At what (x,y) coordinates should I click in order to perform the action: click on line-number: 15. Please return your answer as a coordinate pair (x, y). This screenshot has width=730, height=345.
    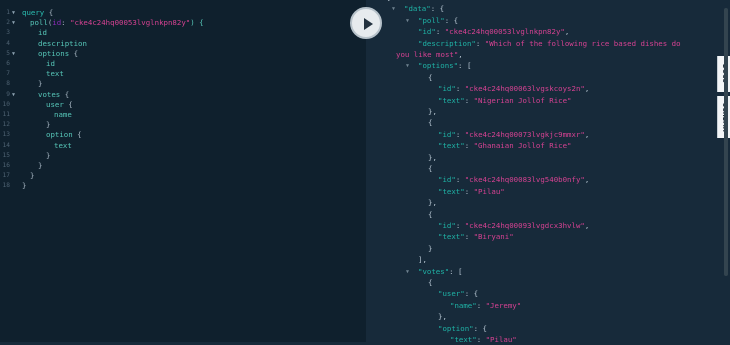
    Looking at the image, I should click on (6, 155).